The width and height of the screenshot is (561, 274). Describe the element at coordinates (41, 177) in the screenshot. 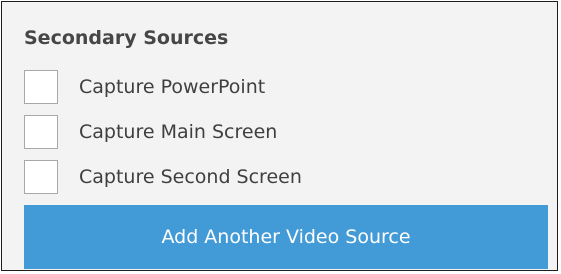

I see `capture-second-screen-checkbox` at that location.